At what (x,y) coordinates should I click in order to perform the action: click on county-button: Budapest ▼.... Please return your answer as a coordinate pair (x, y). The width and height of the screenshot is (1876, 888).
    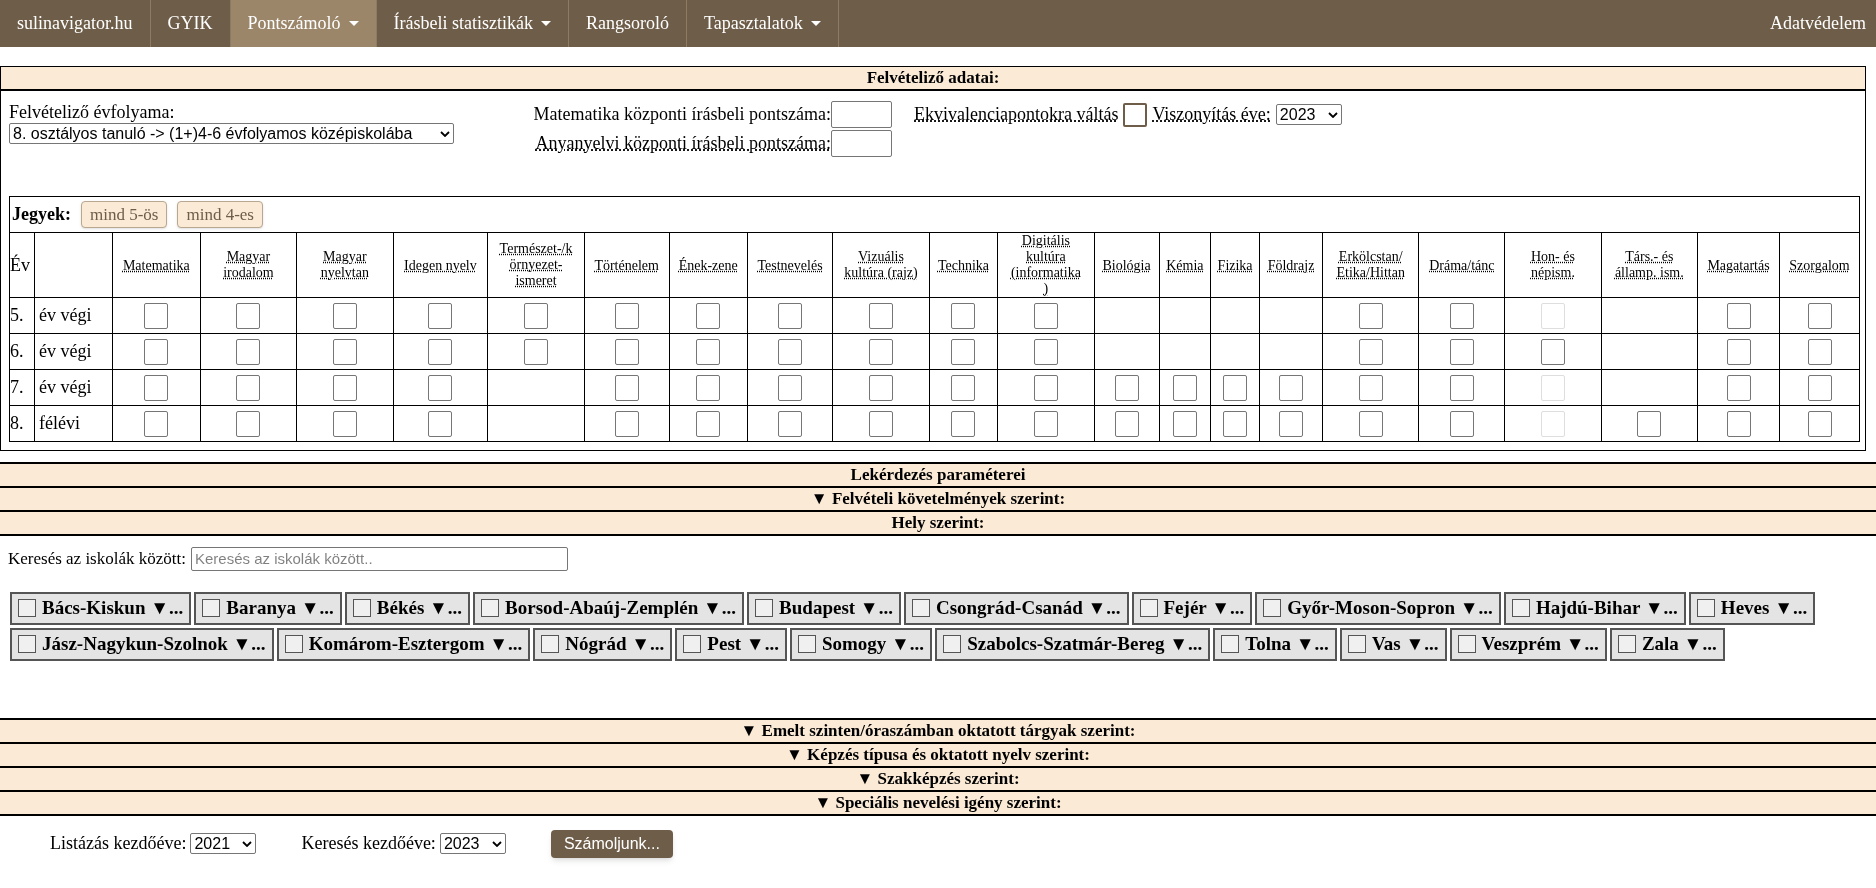
    Looking at the image, I should click on (824, 608).